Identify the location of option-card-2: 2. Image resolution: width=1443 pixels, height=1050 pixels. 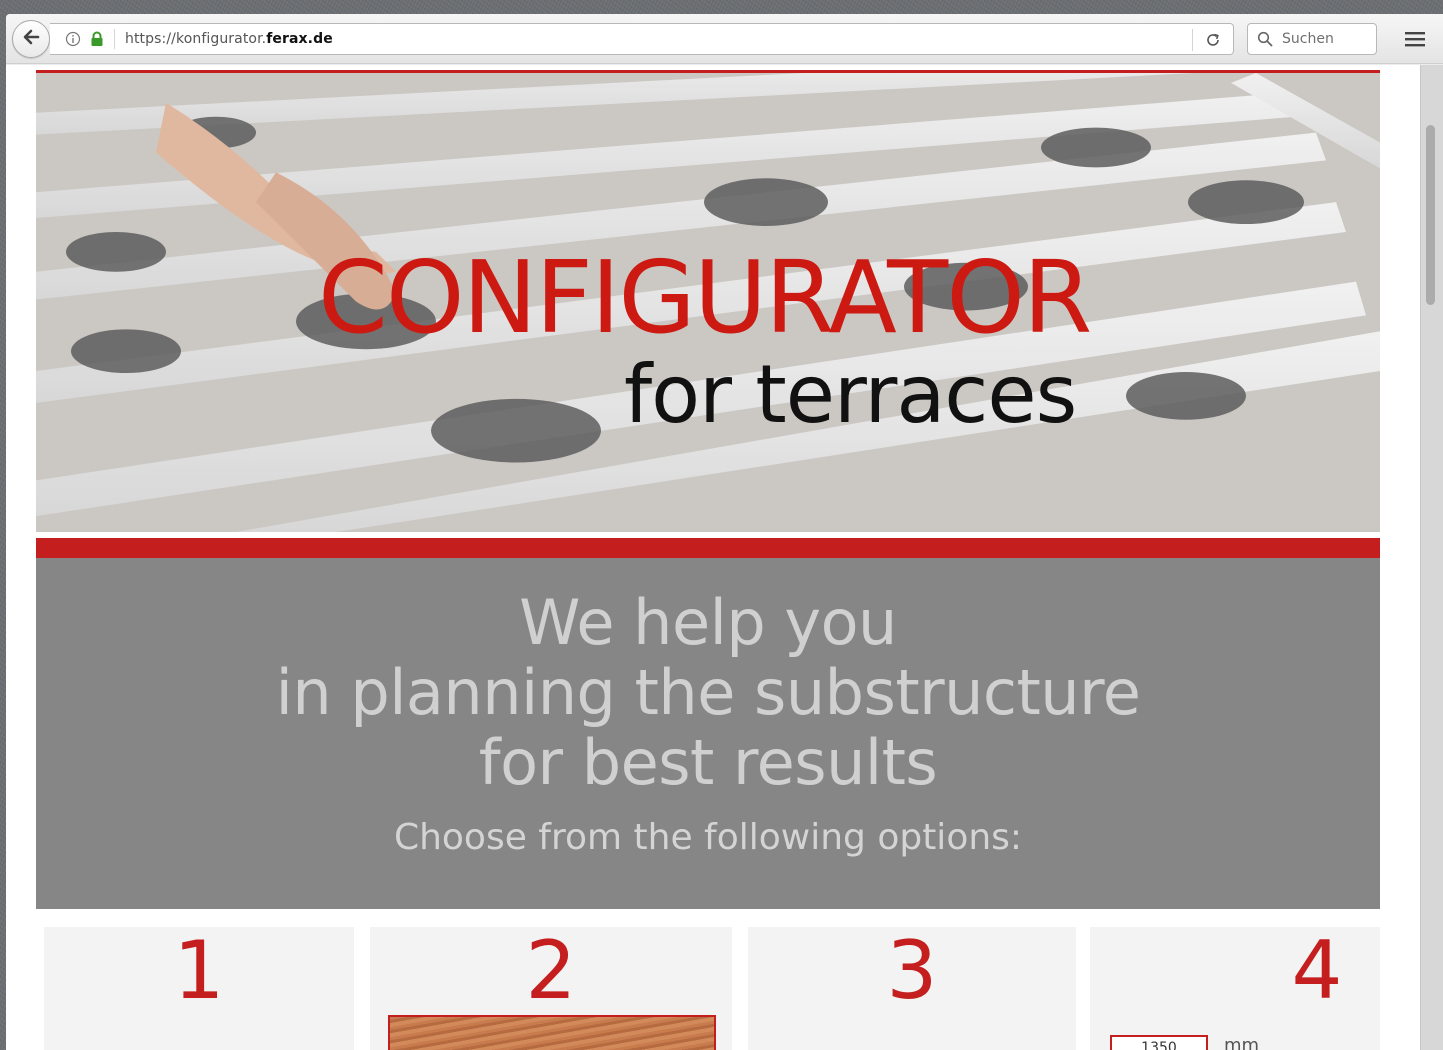
(551, 988).